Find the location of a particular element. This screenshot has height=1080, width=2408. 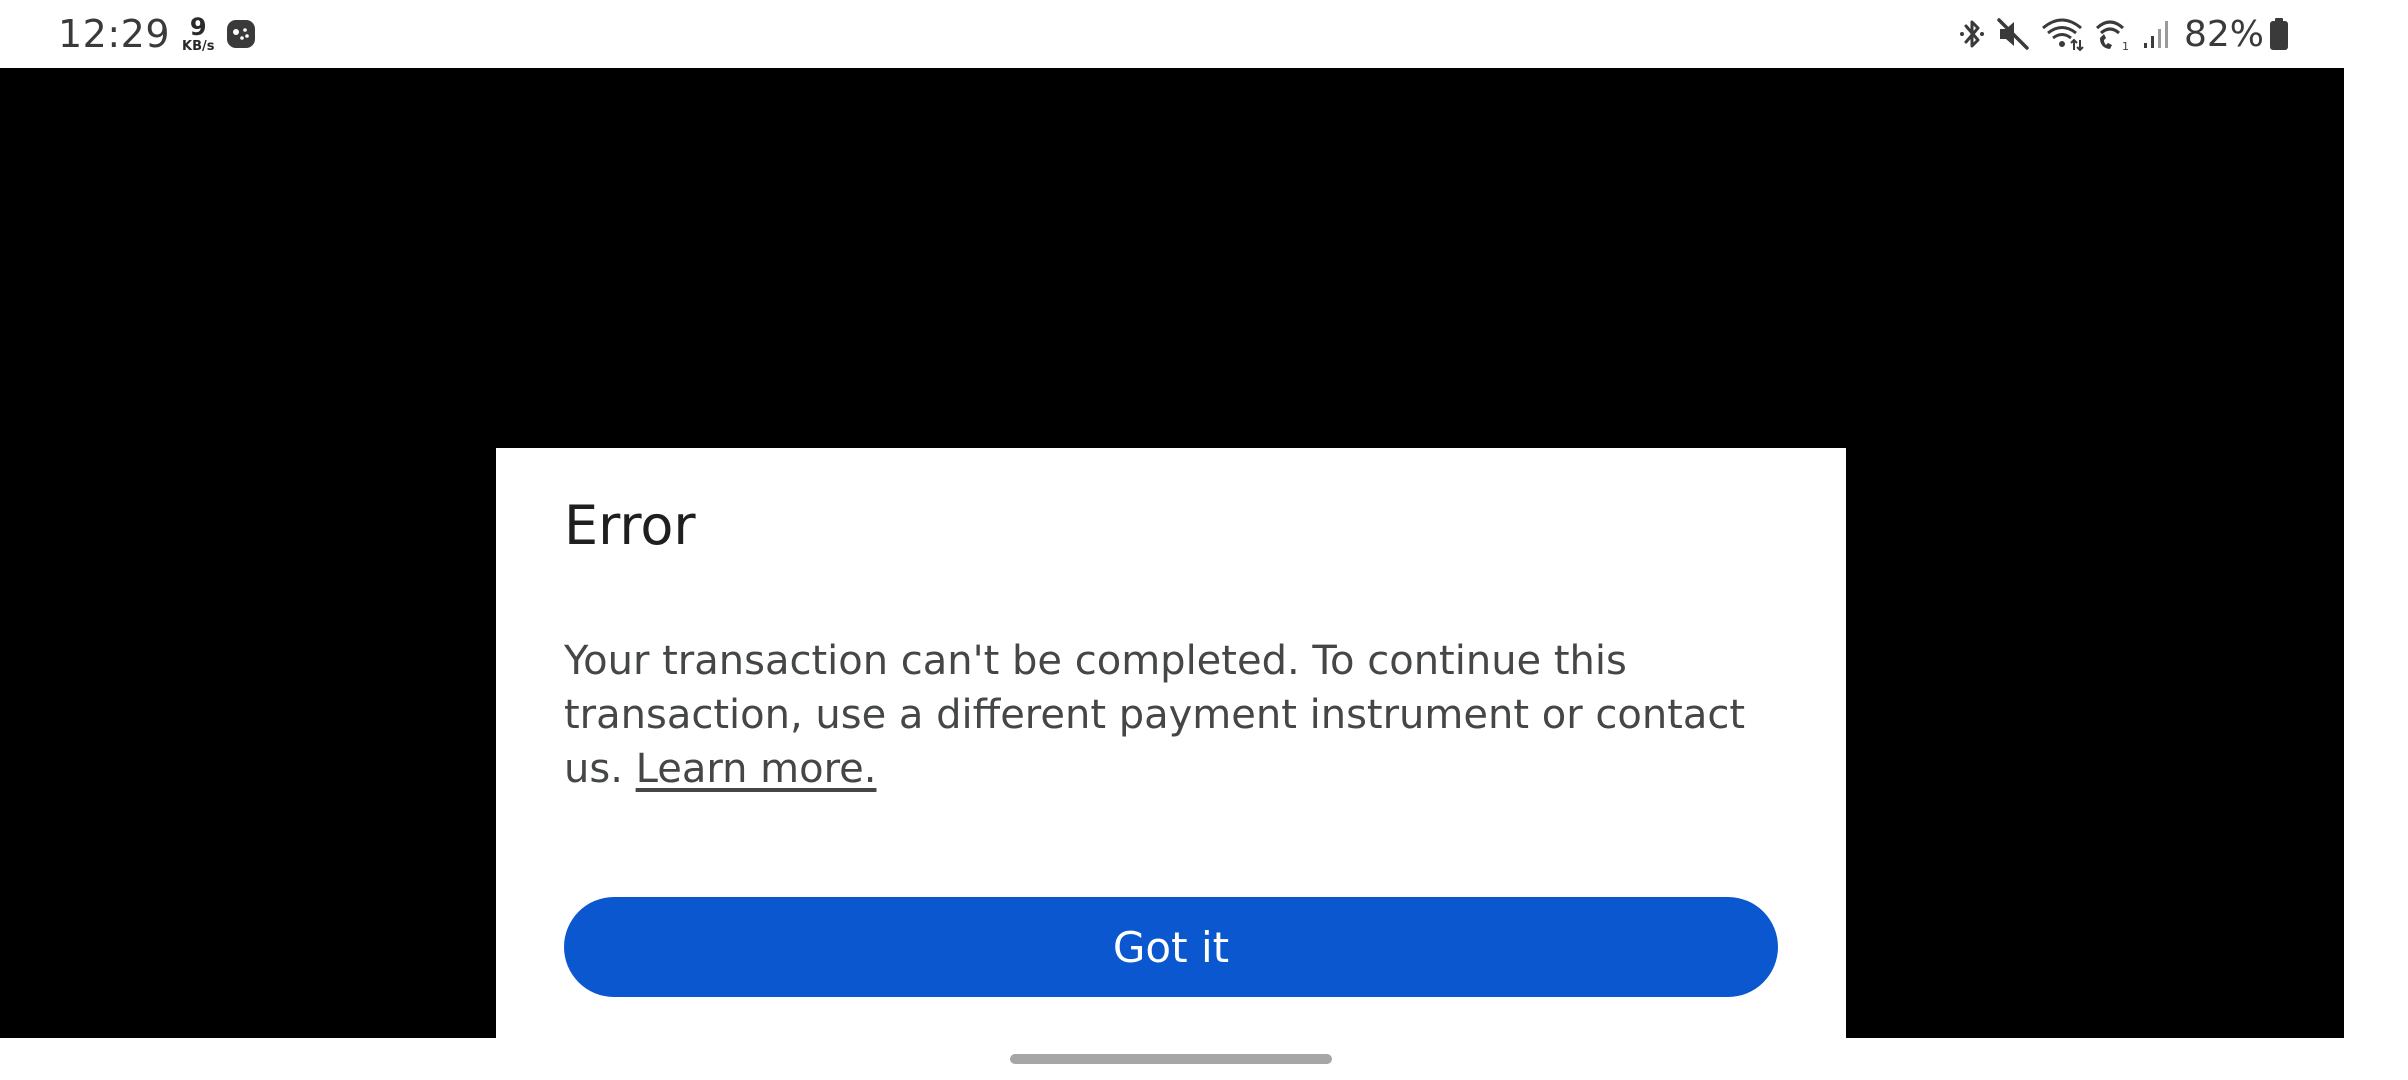

battery-icon is located at coordinates (2279, 34).